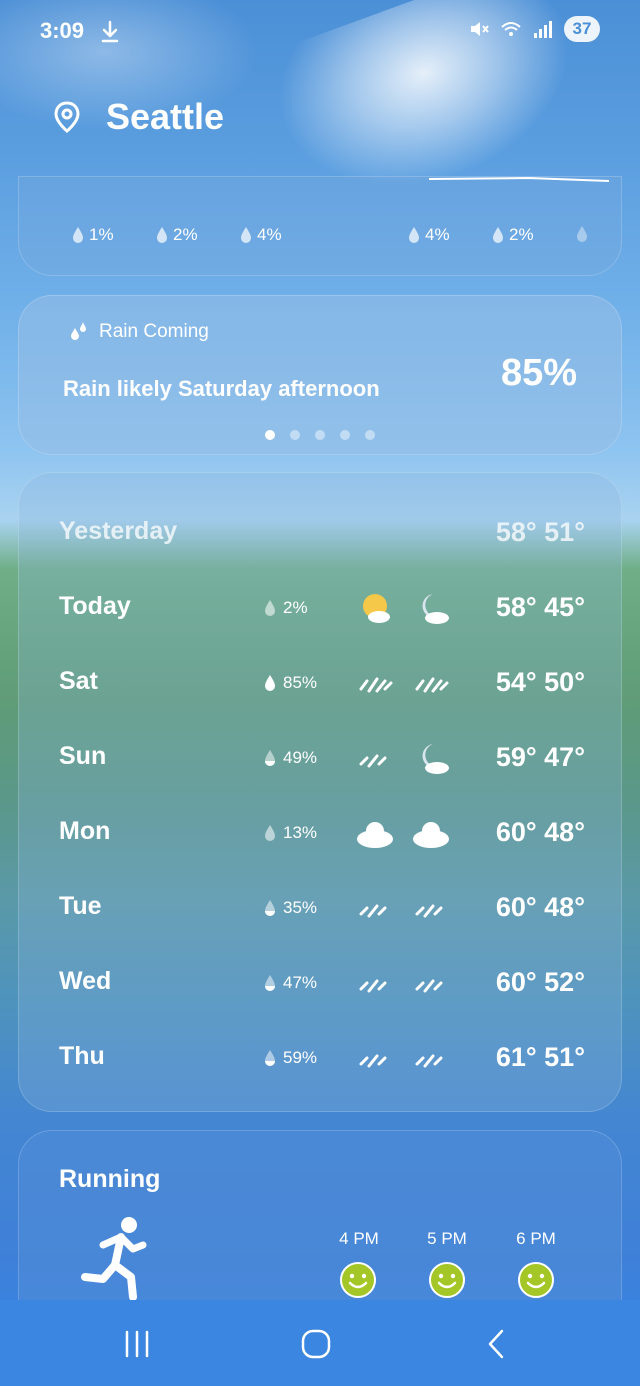 The height and width of the screenshot is (1386, 640). I want to click on forecast-day: Mon, so click(85, 831).